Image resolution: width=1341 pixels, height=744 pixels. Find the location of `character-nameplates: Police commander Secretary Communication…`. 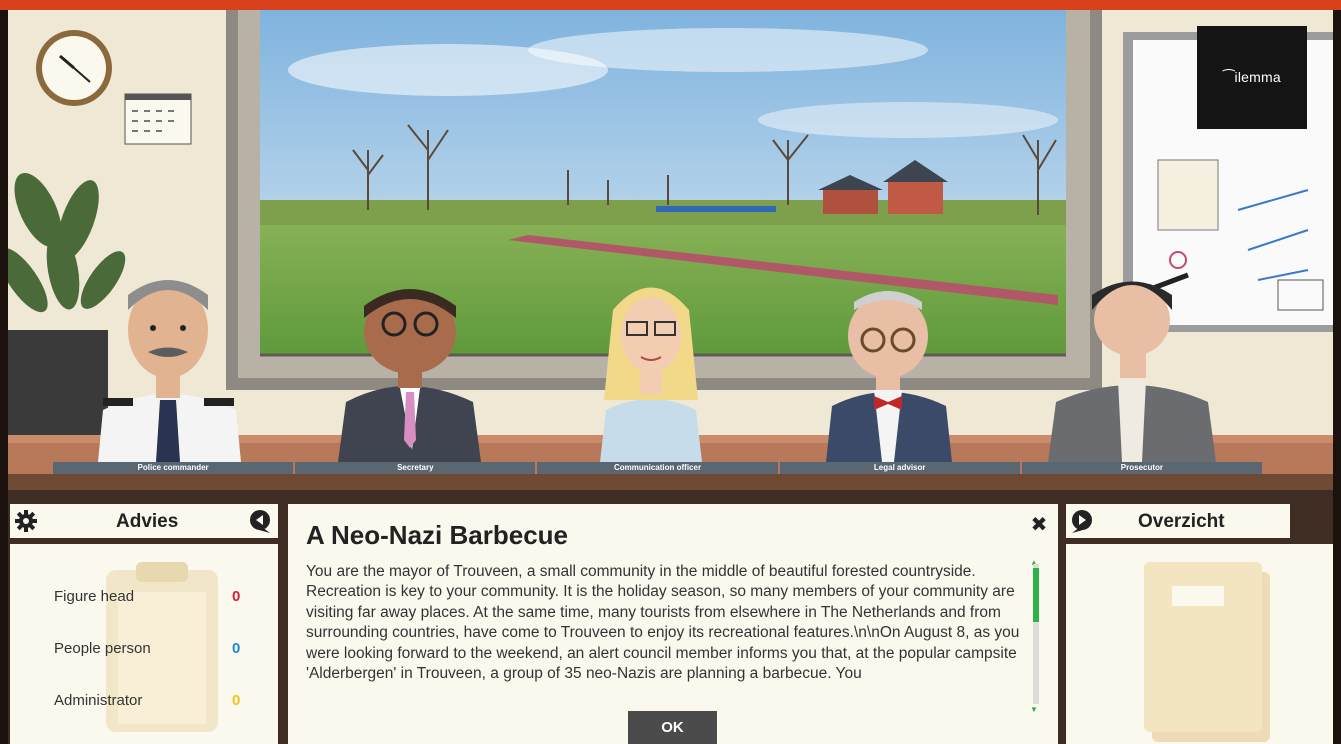

character-nameplates: Police commander Secretary Communication… is located at coordinates (658, 468).